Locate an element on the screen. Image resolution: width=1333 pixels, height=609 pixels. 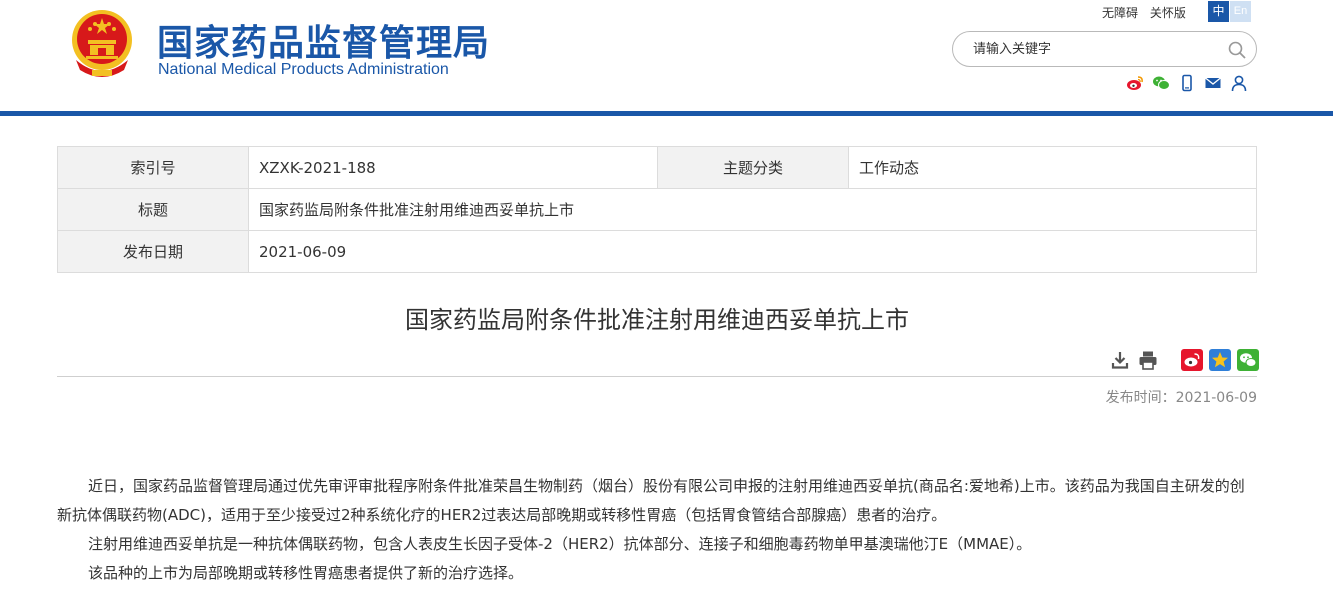
topic-label: 主题分类 is located at coordinates (753, 167).